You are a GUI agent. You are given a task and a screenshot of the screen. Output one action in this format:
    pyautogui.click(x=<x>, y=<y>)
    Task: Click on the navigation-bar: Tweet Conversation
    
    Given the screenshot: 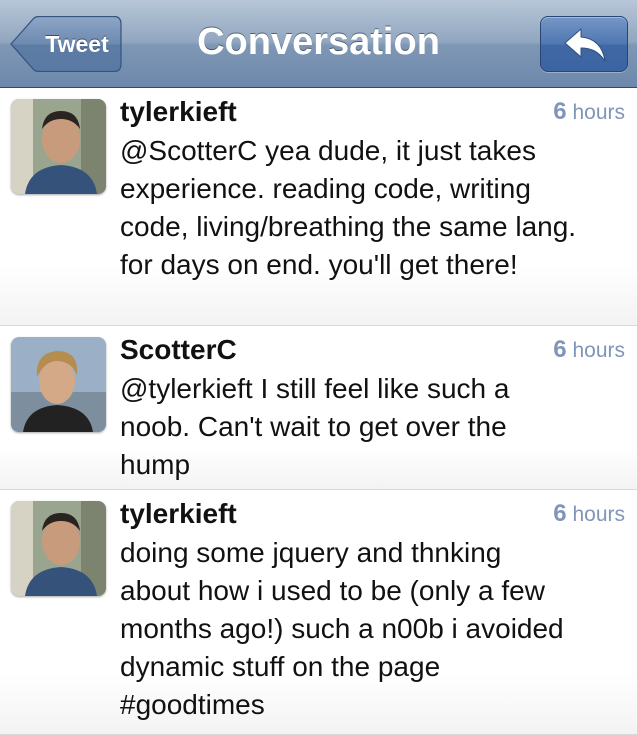 What is the action you would take?
    pyautogui.click(x=318, y=44)
    